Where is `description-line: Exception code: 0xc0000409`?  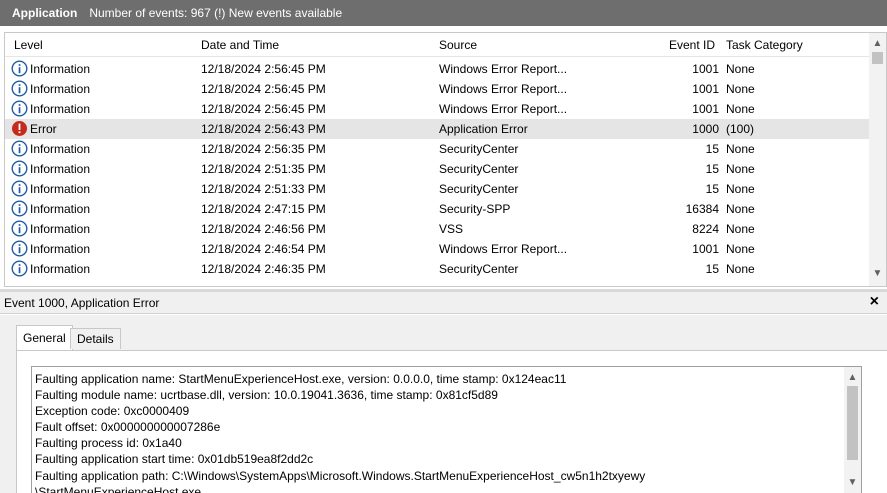
description-line: Exception code: 0xc0000409 is located at coordinates (112, 411).